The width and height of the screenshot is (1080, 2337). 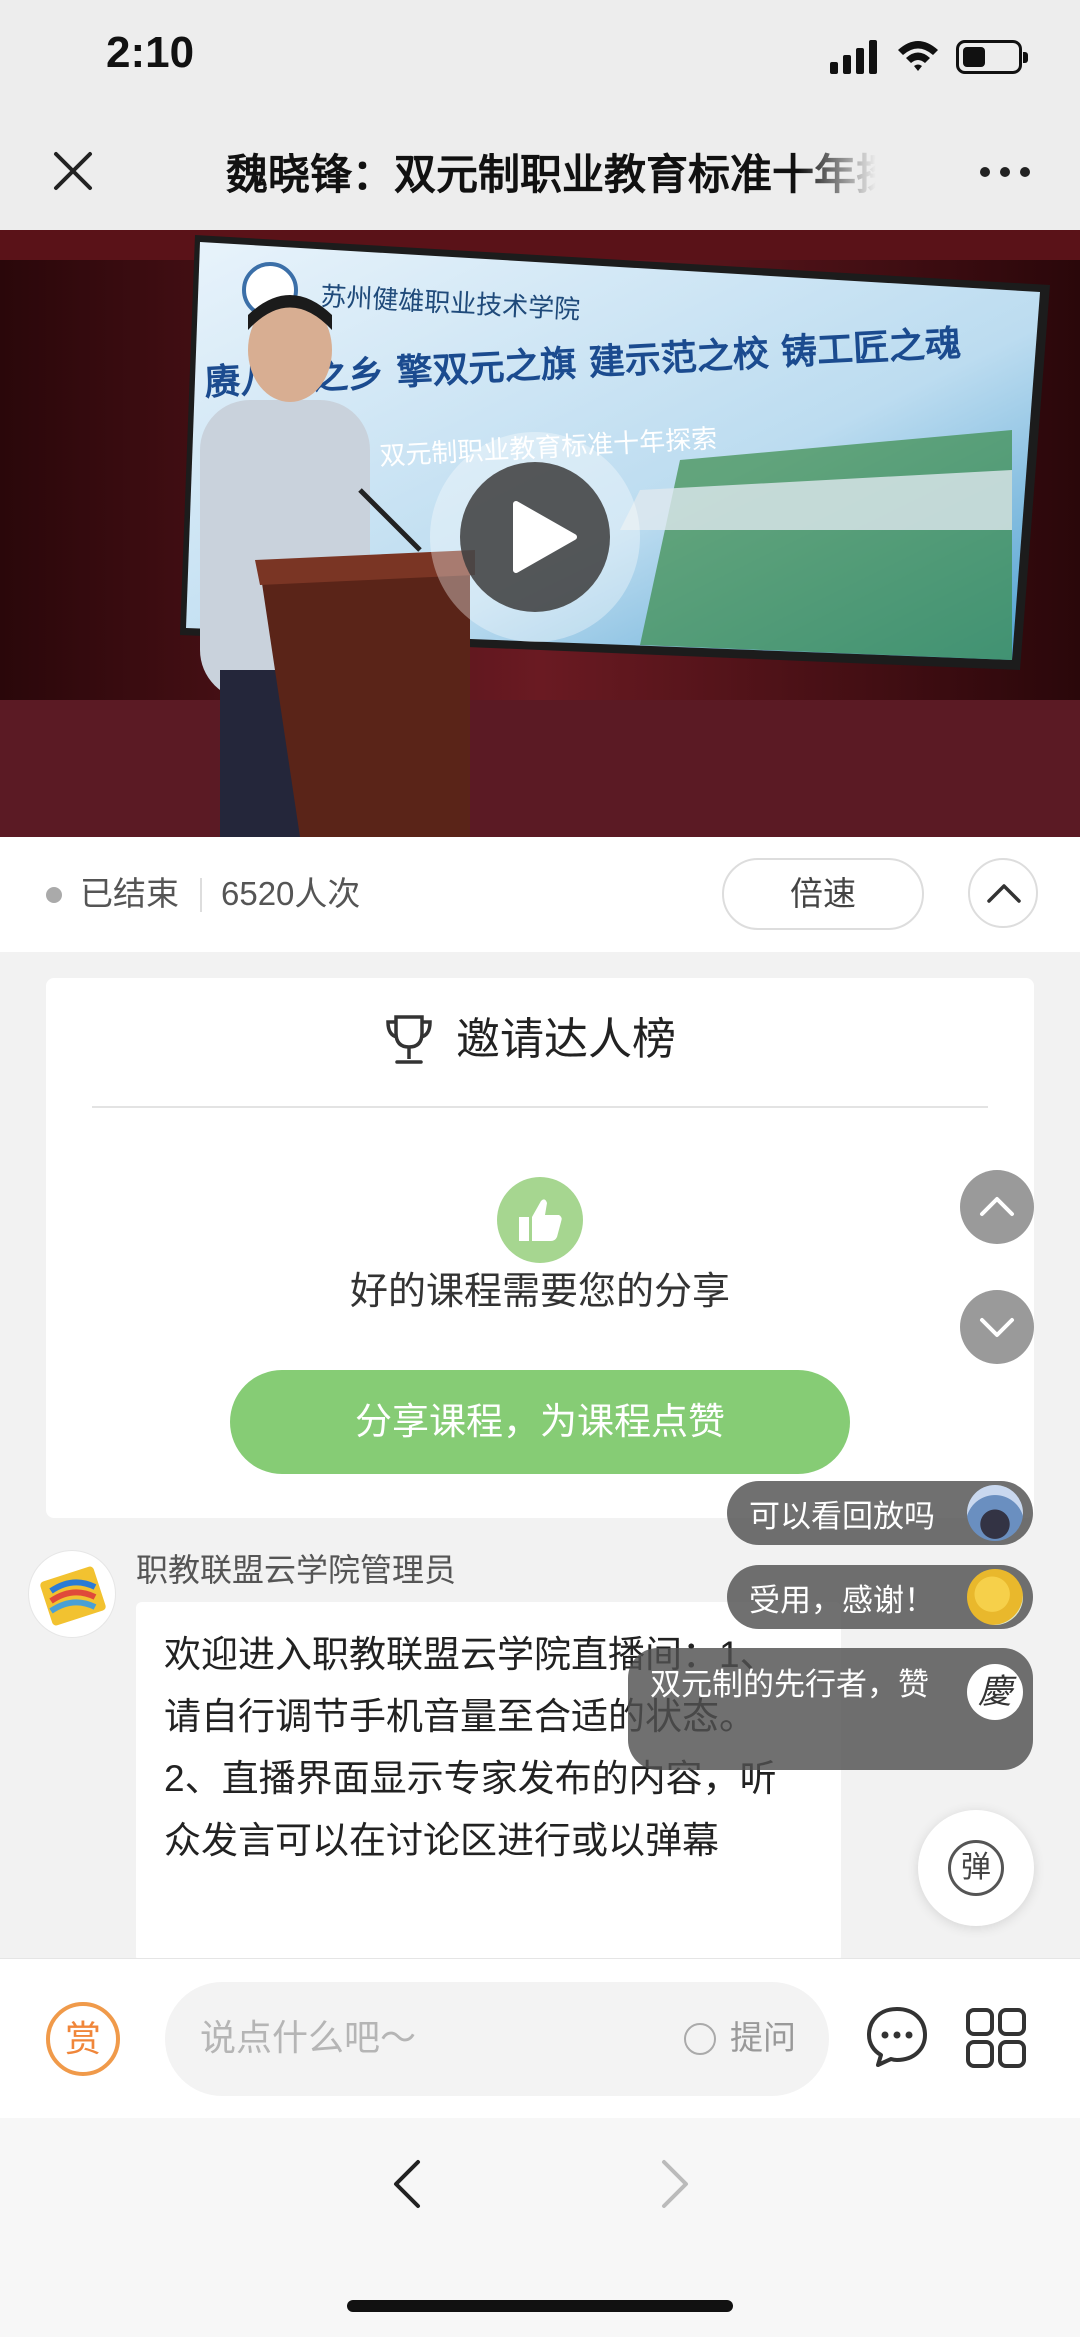 I want to click on status-dot, so click(x=54, y=895).